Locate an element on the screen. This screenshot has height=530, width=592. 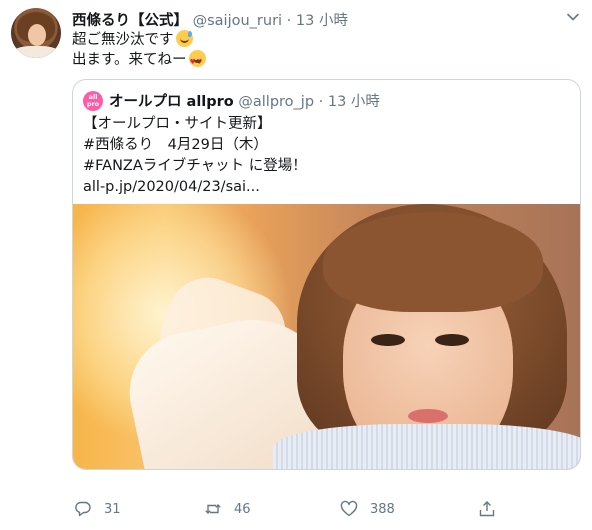
share-icon is located at coordinates (487, 509).